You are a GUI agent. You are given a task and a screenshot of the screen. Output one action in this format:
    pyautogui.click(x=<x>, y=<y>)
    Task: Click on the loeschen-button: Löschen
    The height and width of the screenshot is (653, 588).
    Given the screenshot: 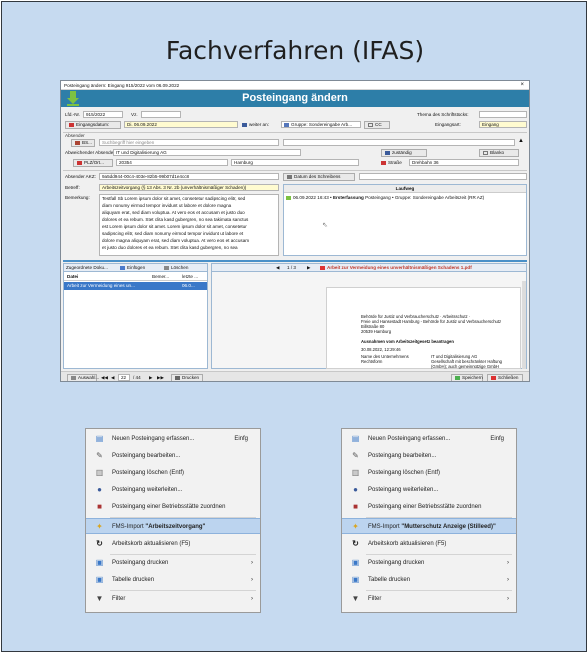 What is the action you would take?
    pyautogui.click(x=176, y=267)
    